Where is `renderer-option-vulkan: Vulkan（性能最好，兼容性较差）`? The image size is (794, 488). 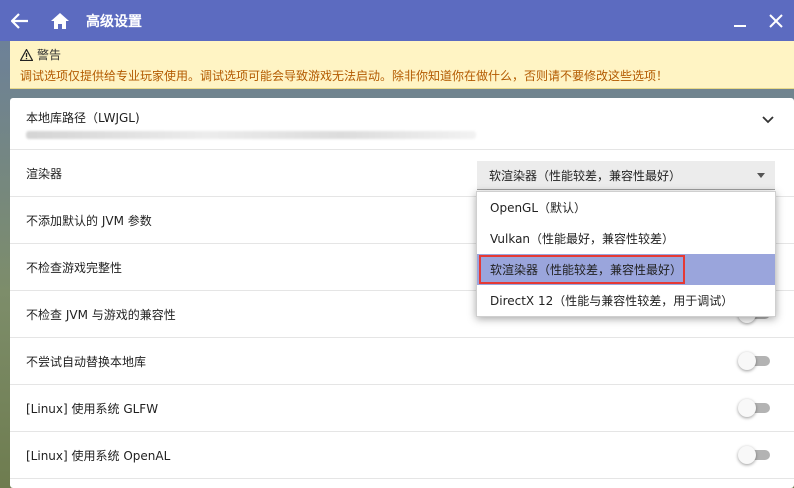 renderer-option-vulkan: Vulkan（性能最好，兼容性较差） is located at coordinates (626, 238).